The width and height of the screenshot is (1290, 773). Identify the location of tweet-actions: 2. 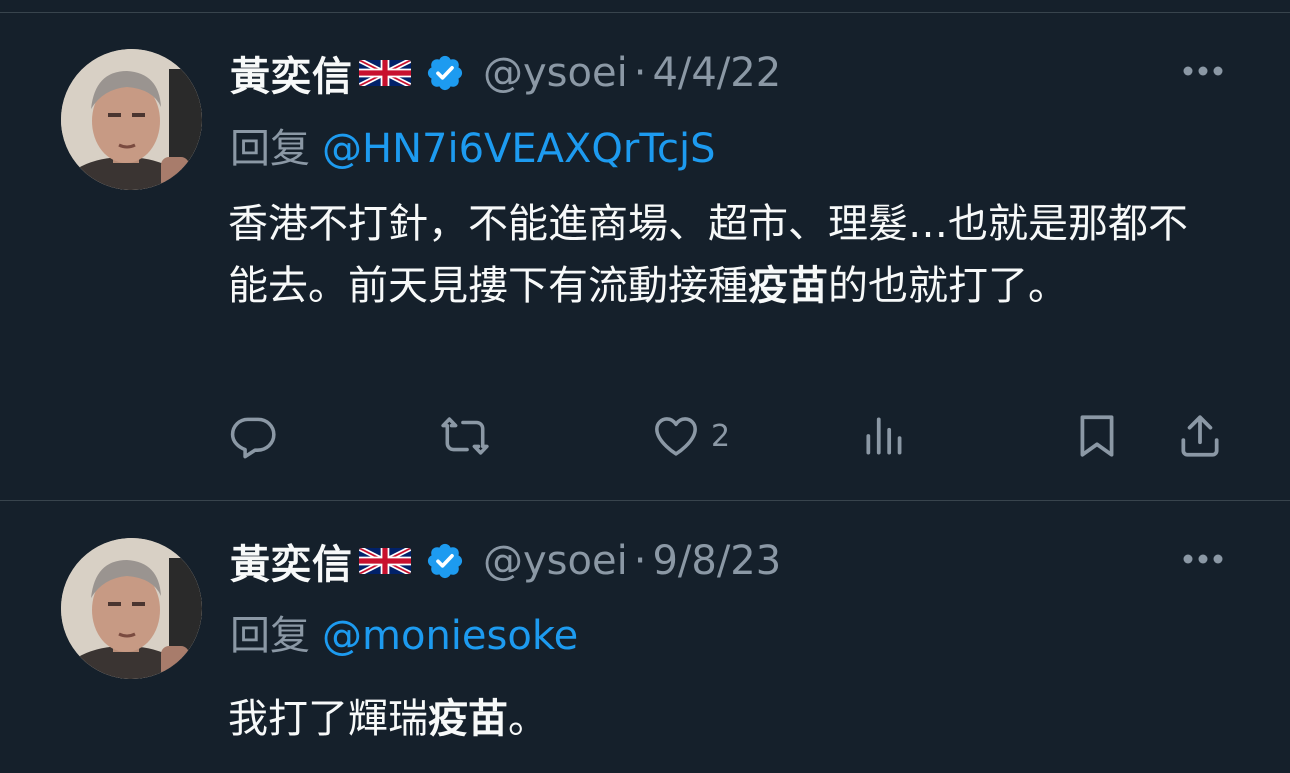
(645, 436).